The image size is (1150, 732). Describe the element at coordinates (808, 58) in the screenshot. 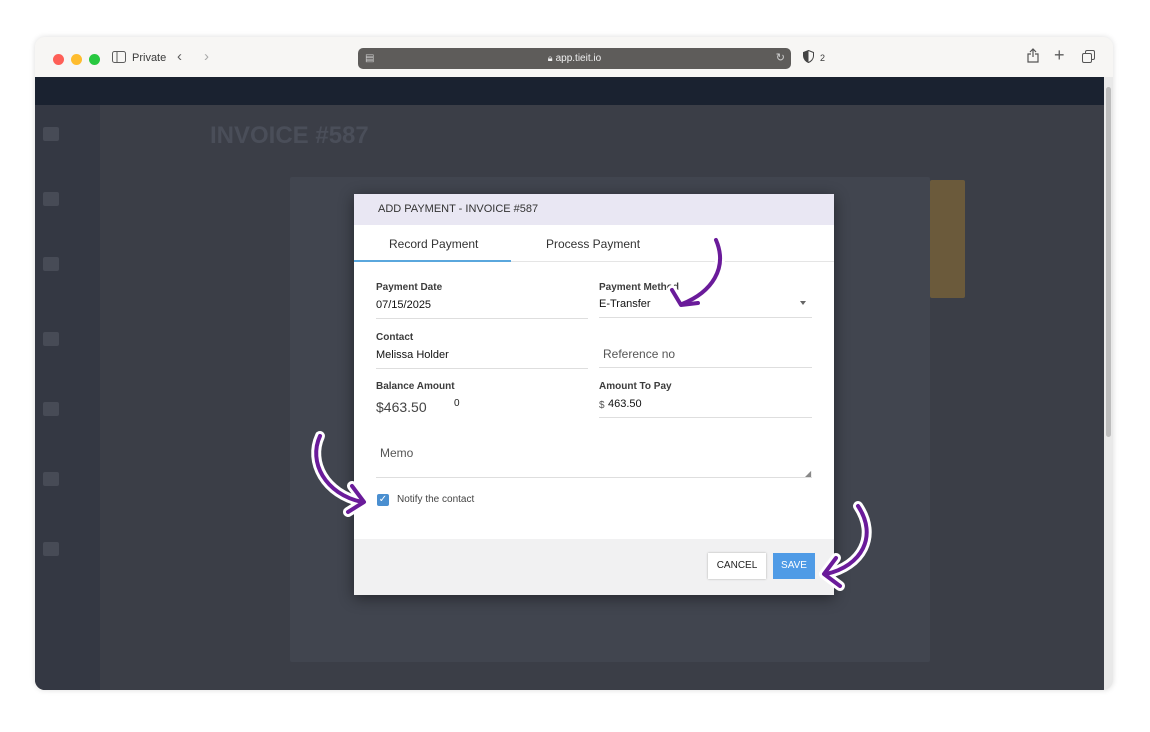

I see `shield-icon` at that location.